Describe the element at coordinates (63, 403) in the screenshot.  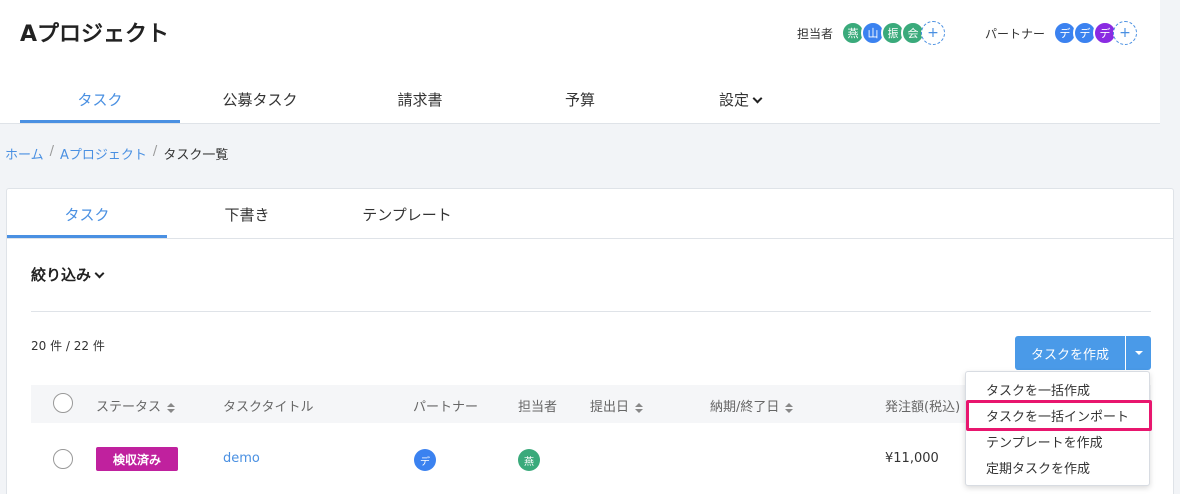
I see `select-all-checkbox` at that location.